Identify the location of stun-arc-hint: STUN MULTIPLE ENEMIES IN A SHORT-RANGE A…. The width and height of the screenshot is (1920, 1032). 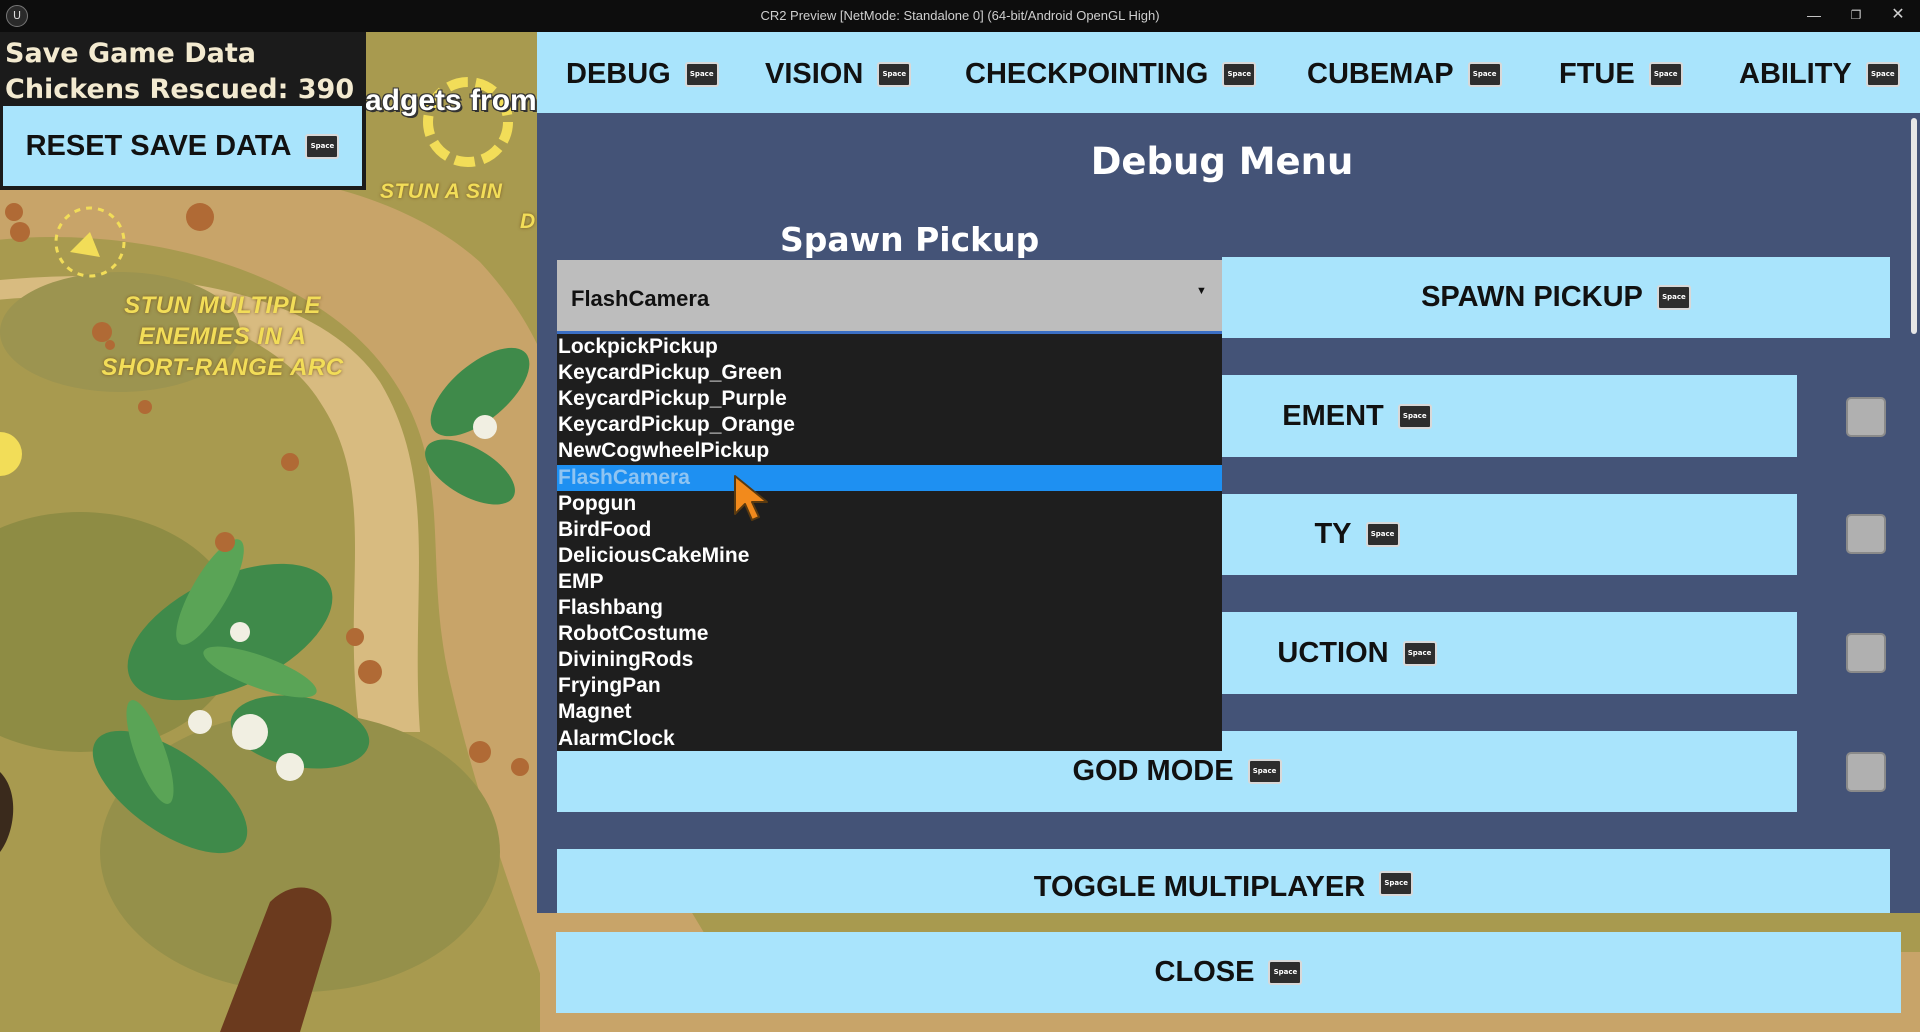
(222, 336).